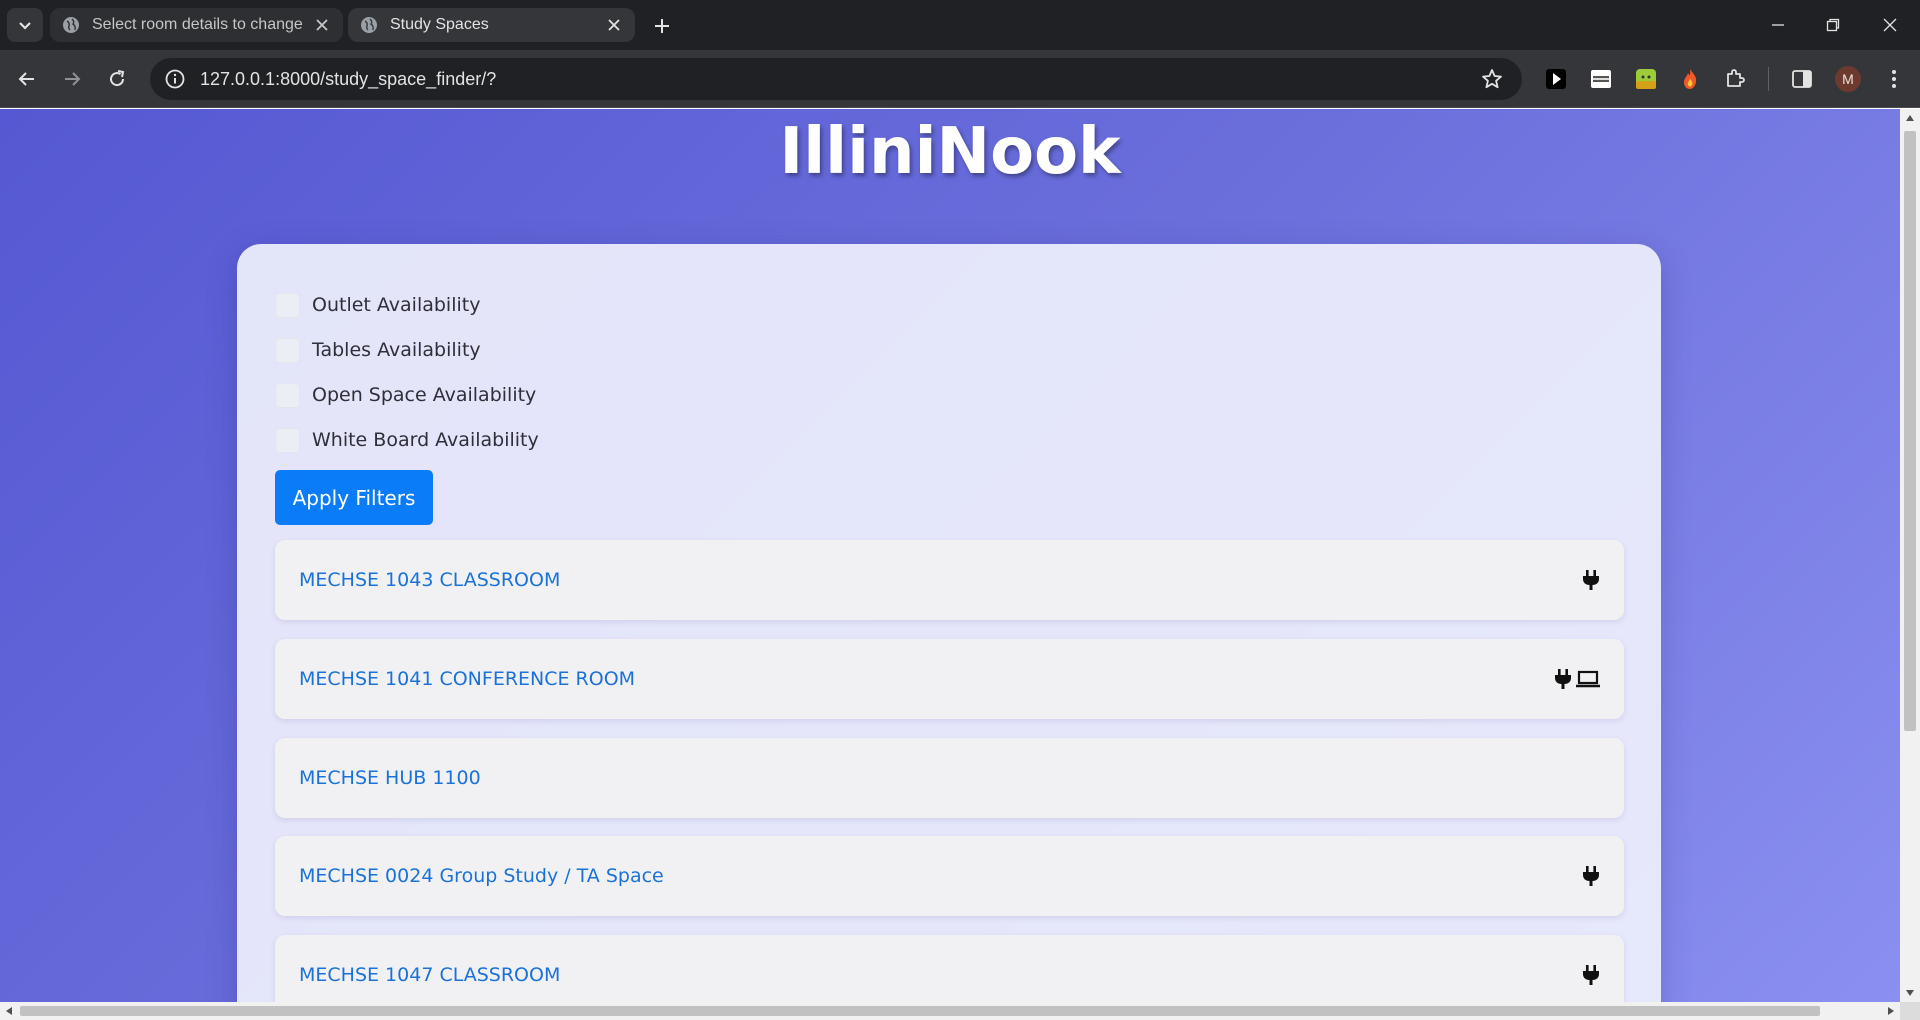  I want to click on filter-label: Outlet Availability, so click(396, 305).